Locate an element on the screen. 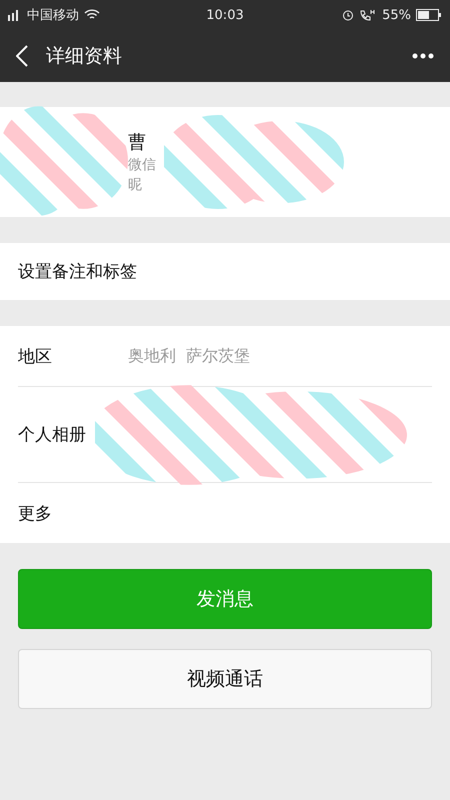 The height and width of the screenshot is (800, 450). alarm-icon is located at coordinates (348, 15).